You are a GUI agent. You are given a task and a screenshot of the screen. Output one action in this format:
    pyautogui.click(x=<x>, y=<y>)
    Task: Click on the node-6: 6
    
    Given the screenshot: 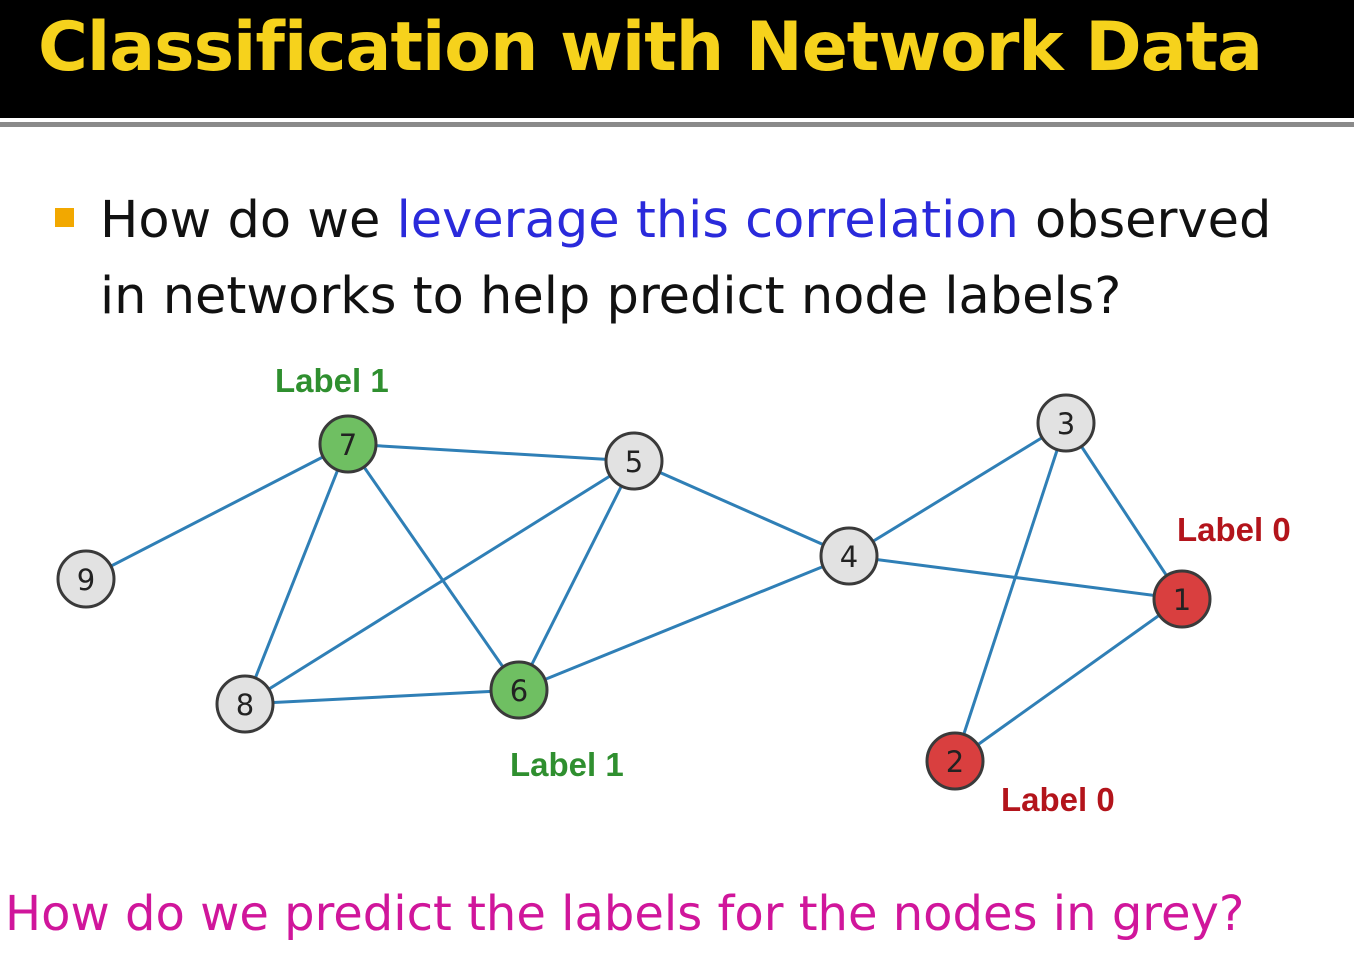 What is the action you would take?
    pyautogui.click(x=519, y=690)
    